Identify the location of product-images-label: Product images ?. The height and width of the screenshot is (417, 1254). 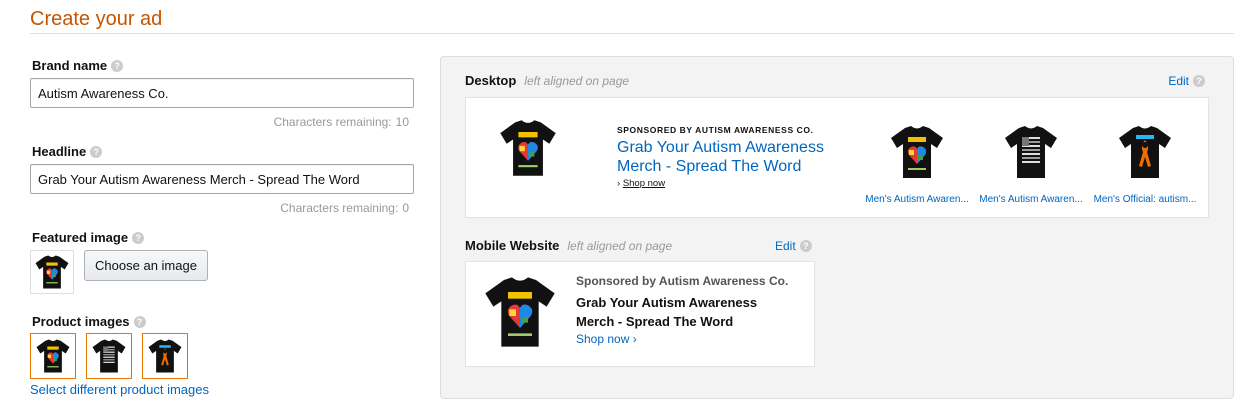
(89, 321).